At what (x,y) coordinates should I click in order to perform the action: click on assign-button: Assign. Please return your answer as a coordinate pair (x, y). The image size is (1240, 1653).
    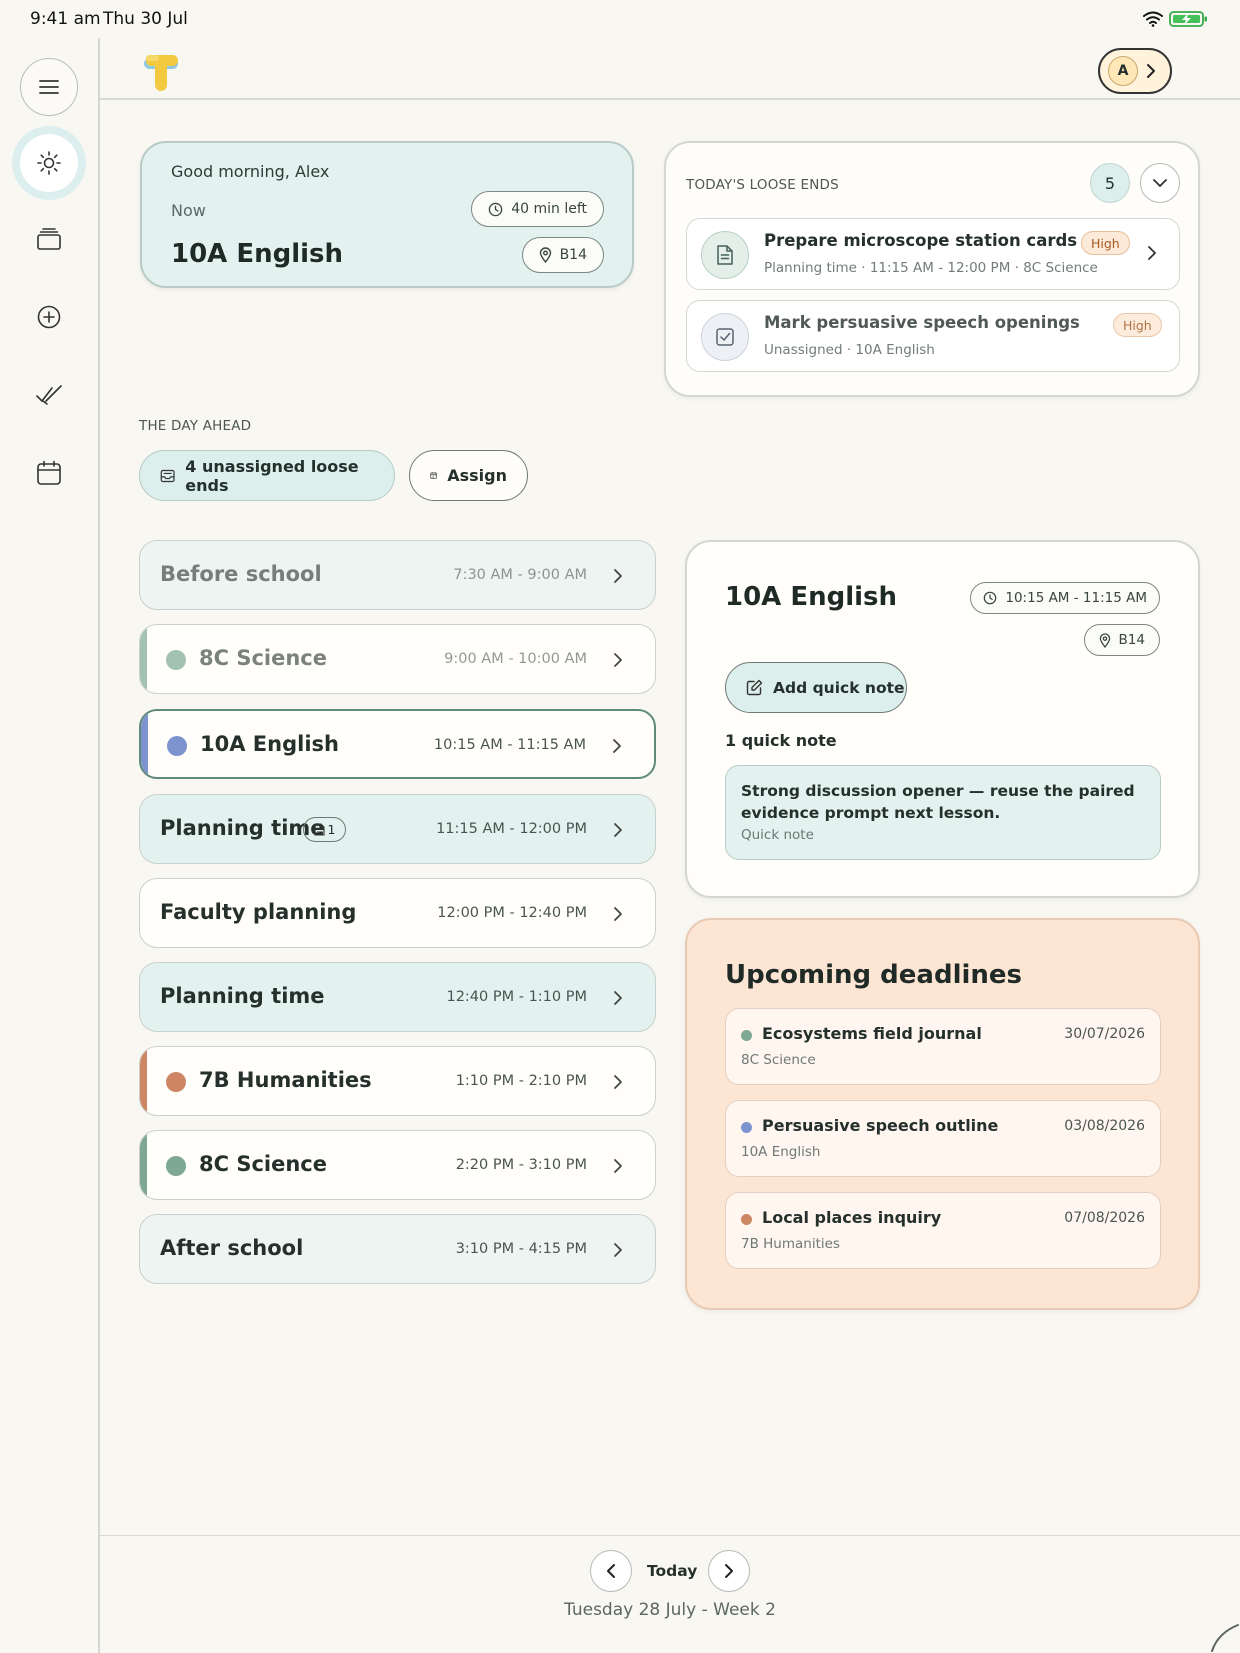
    Looking at the image, I should click on (468, 475).